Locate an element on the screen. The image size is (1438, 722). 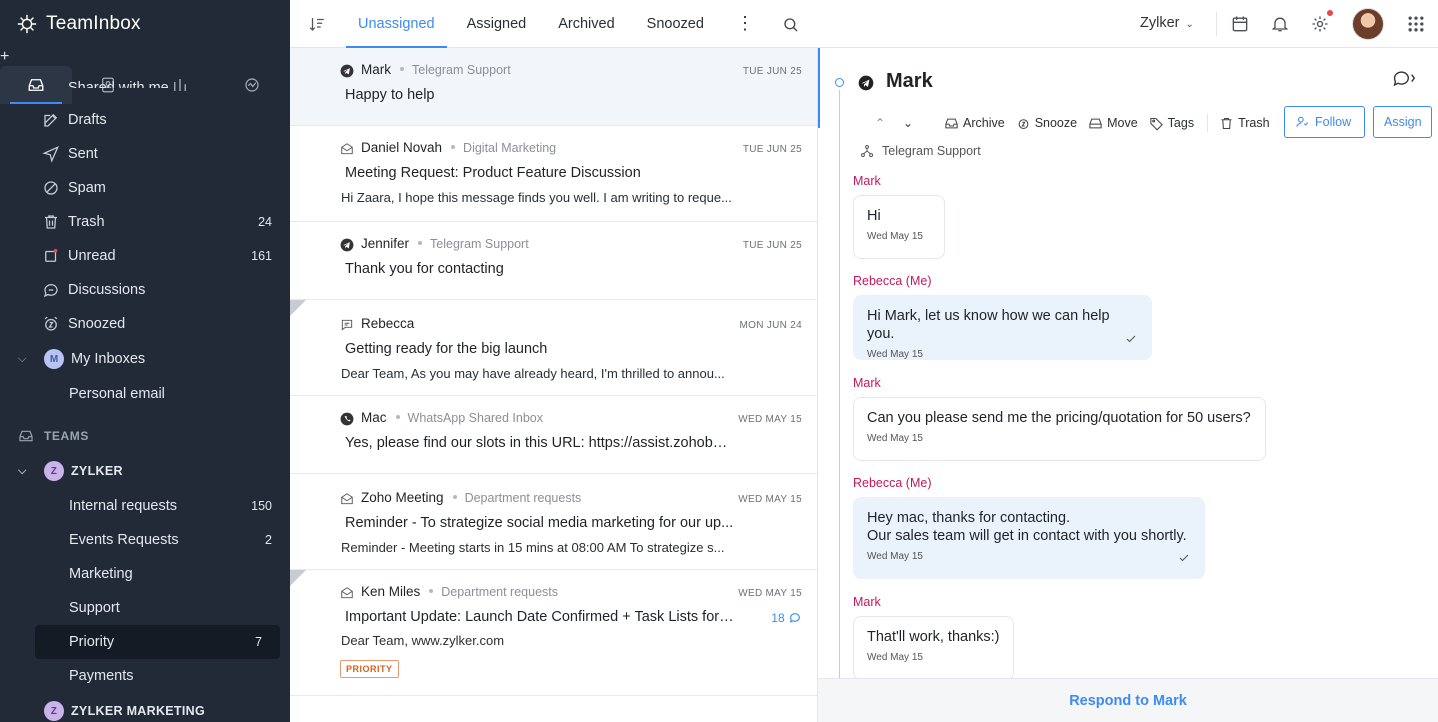
org-switcher: Zylker ⌄ is located at coordinates (1167, 23).